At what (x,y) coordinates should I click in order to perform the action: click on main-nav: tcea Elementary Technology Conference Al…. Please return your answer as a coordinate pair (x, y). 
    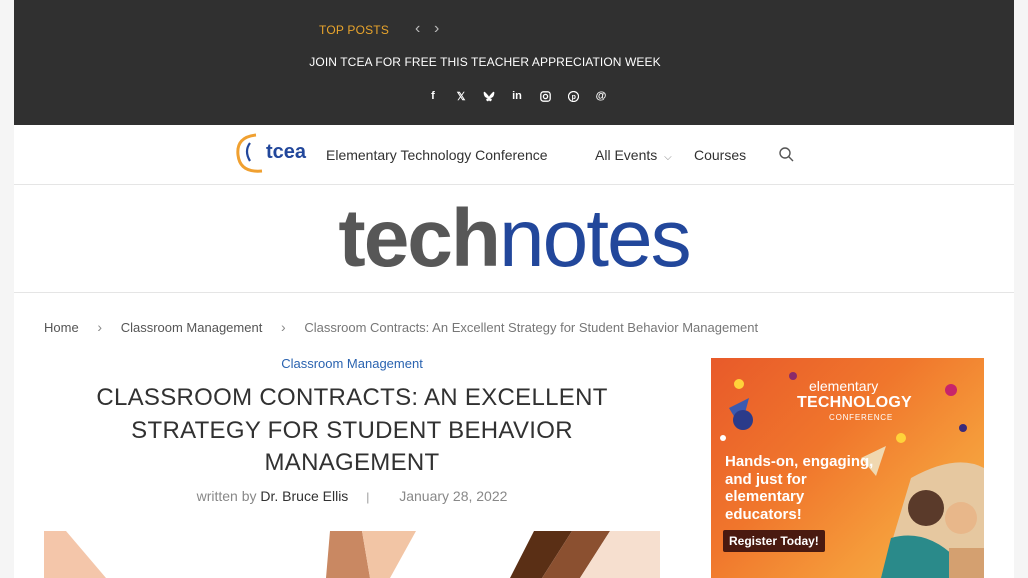
    Looking at the image, I should click on (514, 155).